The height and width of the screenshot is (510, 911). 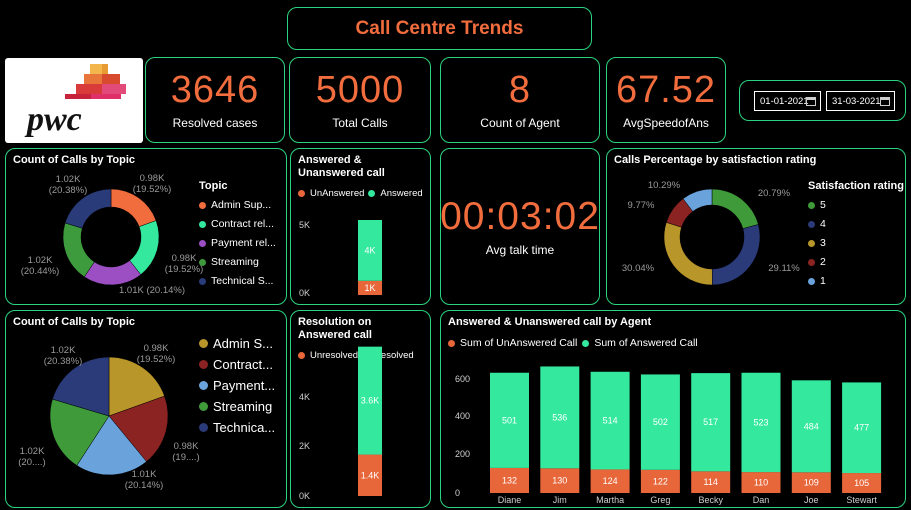 What do you see at coordinates (610, 500) in the screenshot?
I see `x-tick-label: Martha` at bounding box center [610, 500].